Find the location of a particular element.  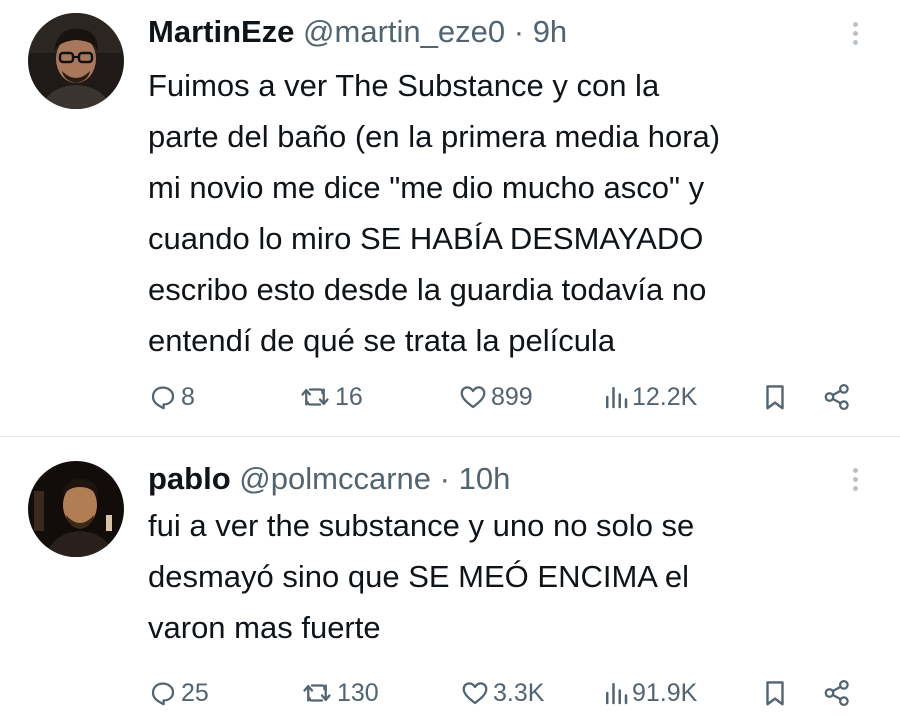

action-bar: 25 130 3.3K 91.9K is located at coordinates (508, 693).